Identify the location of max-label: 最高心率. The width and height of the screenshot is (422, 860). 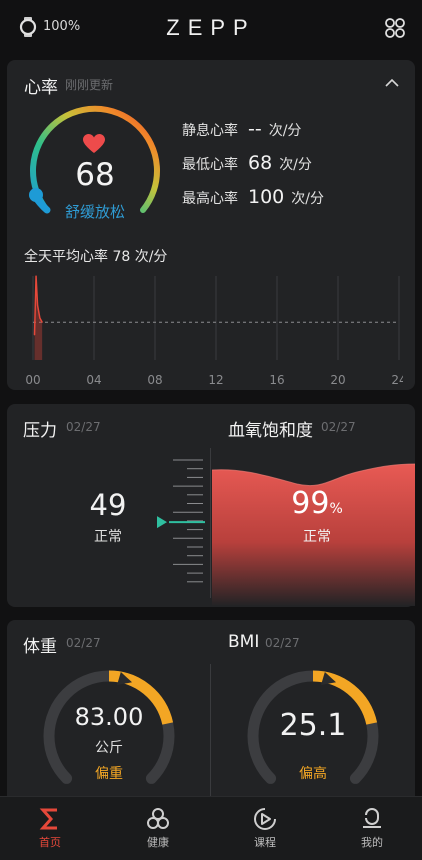
(210, 199).